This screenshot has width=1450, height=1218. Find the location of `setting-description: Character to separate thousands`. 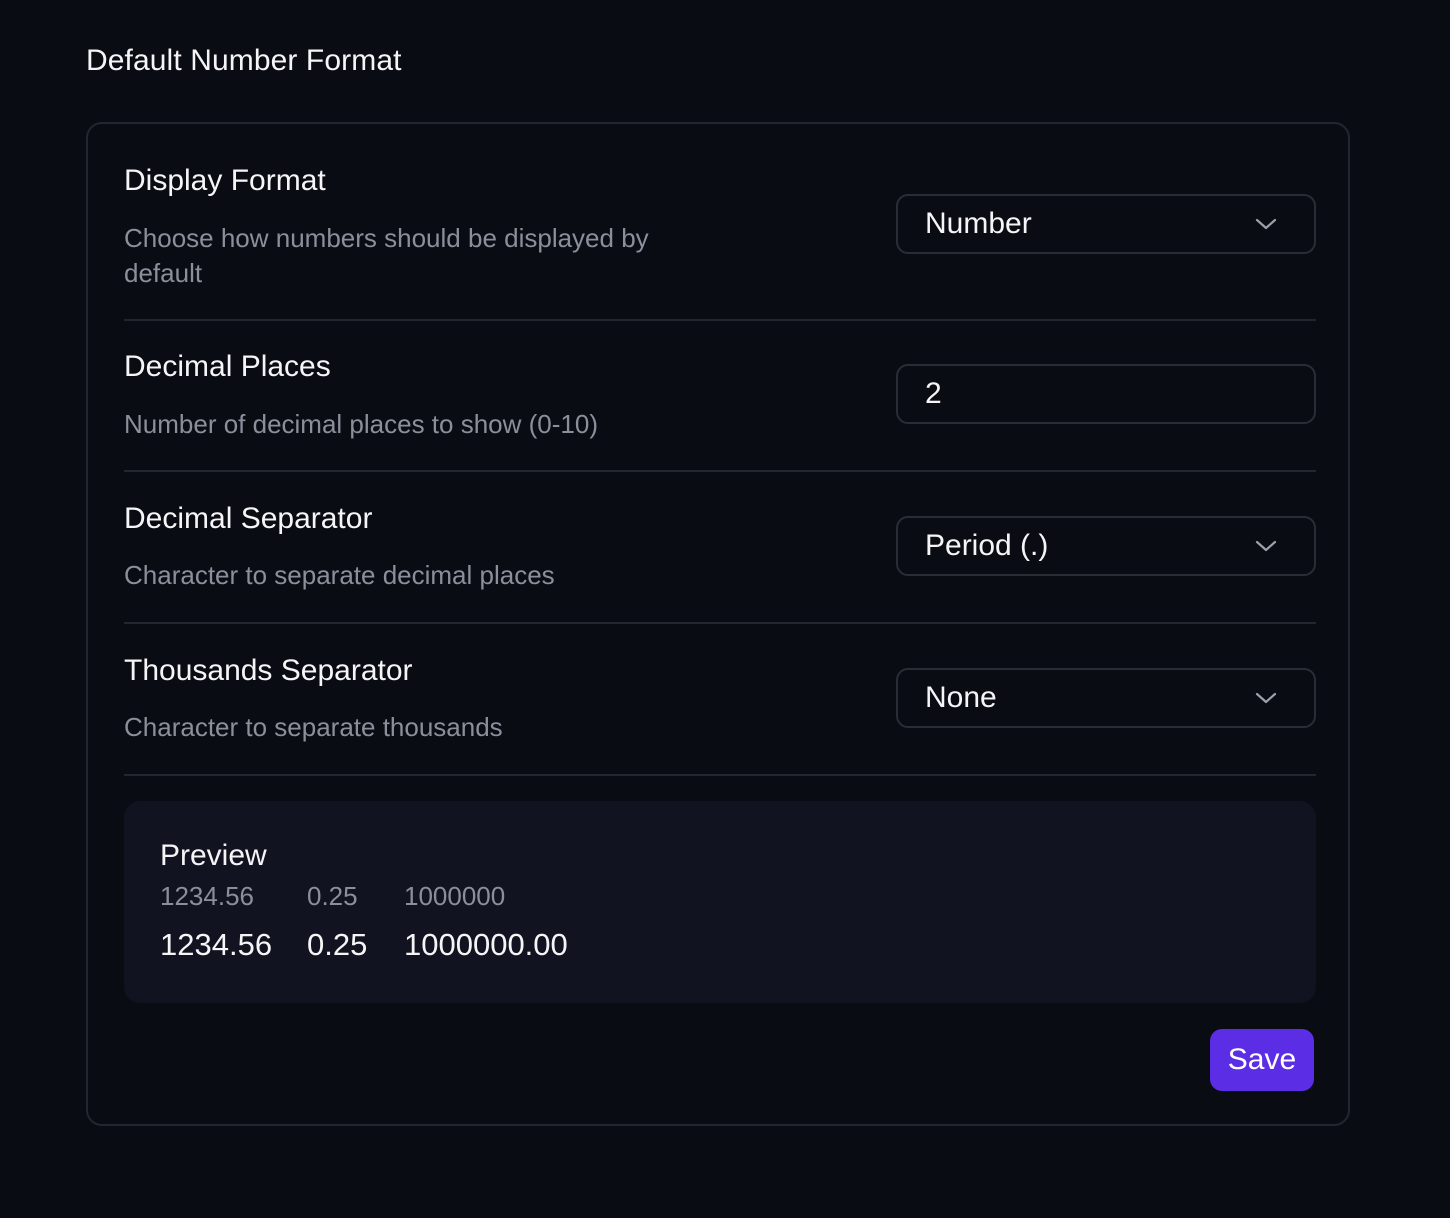

setting-description: Character to separate thousands is located at coordinates (313, 727).